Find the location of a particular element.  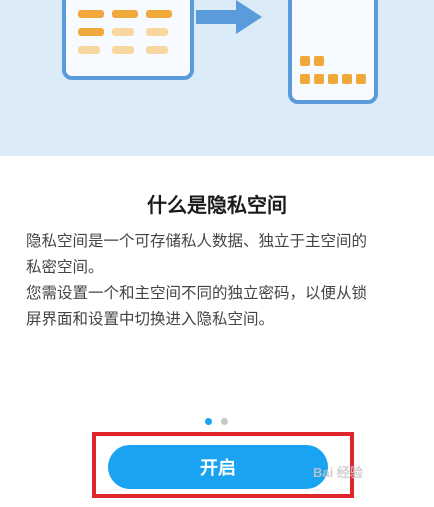

tablet-illustration is located at coordinates (128, 40).